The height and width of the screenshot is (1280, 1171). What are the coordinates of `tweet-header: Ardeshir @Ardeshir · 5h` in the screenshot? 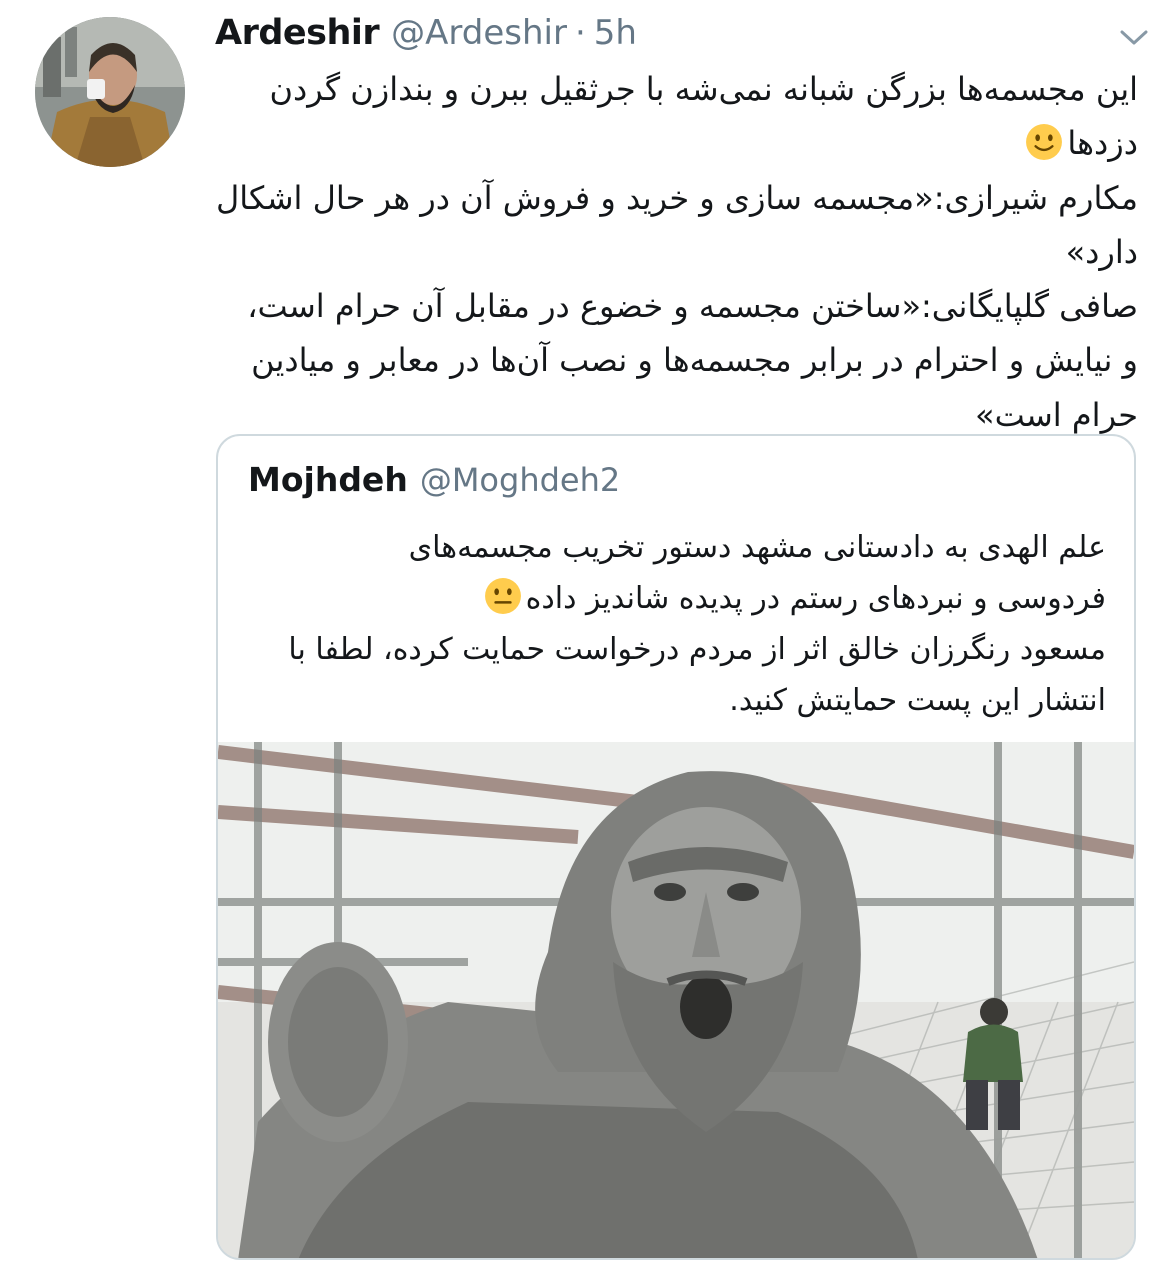 It's located at (426, 33).